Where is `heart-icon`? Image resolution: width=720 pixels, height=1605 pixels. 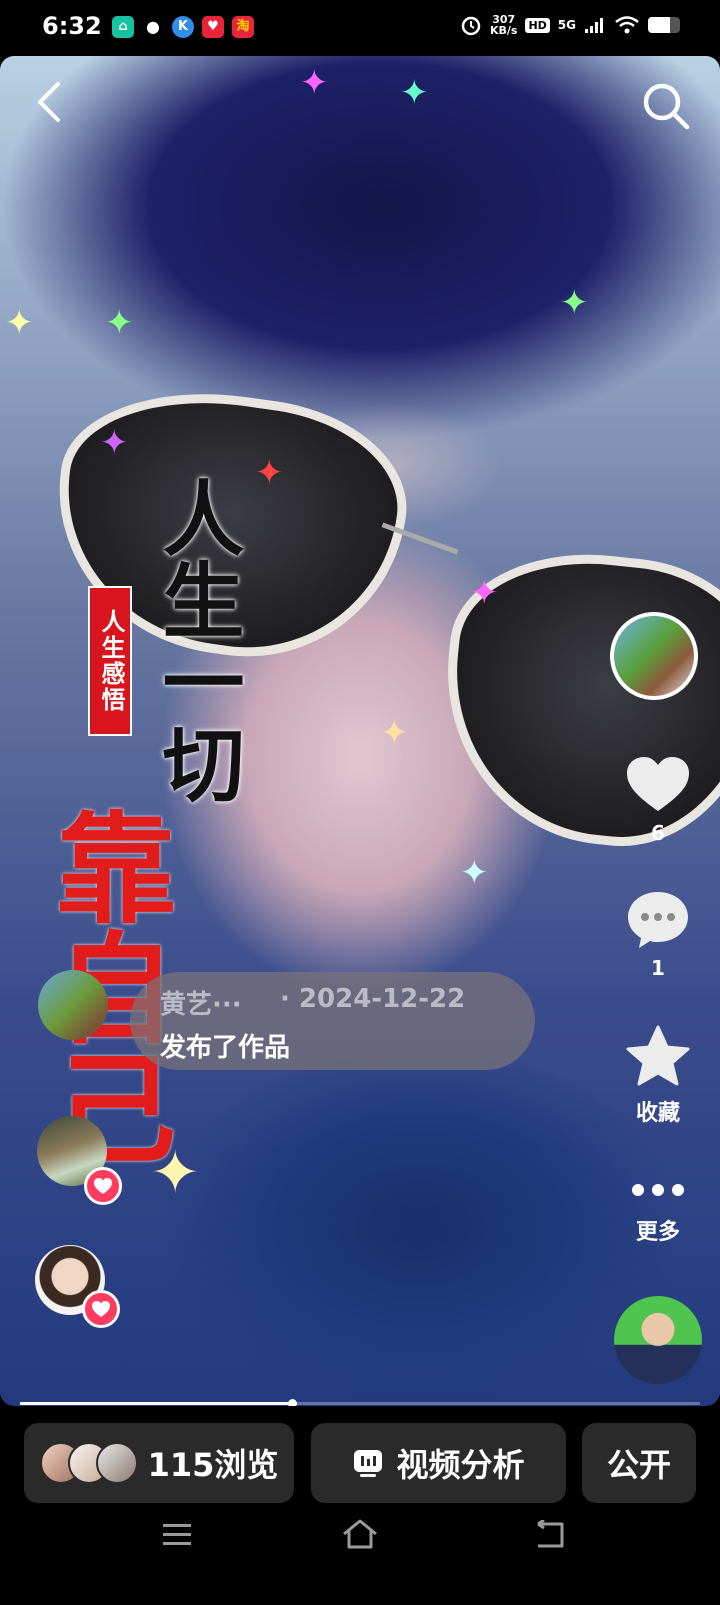
heart-icon is located at coordinates (658, 784).